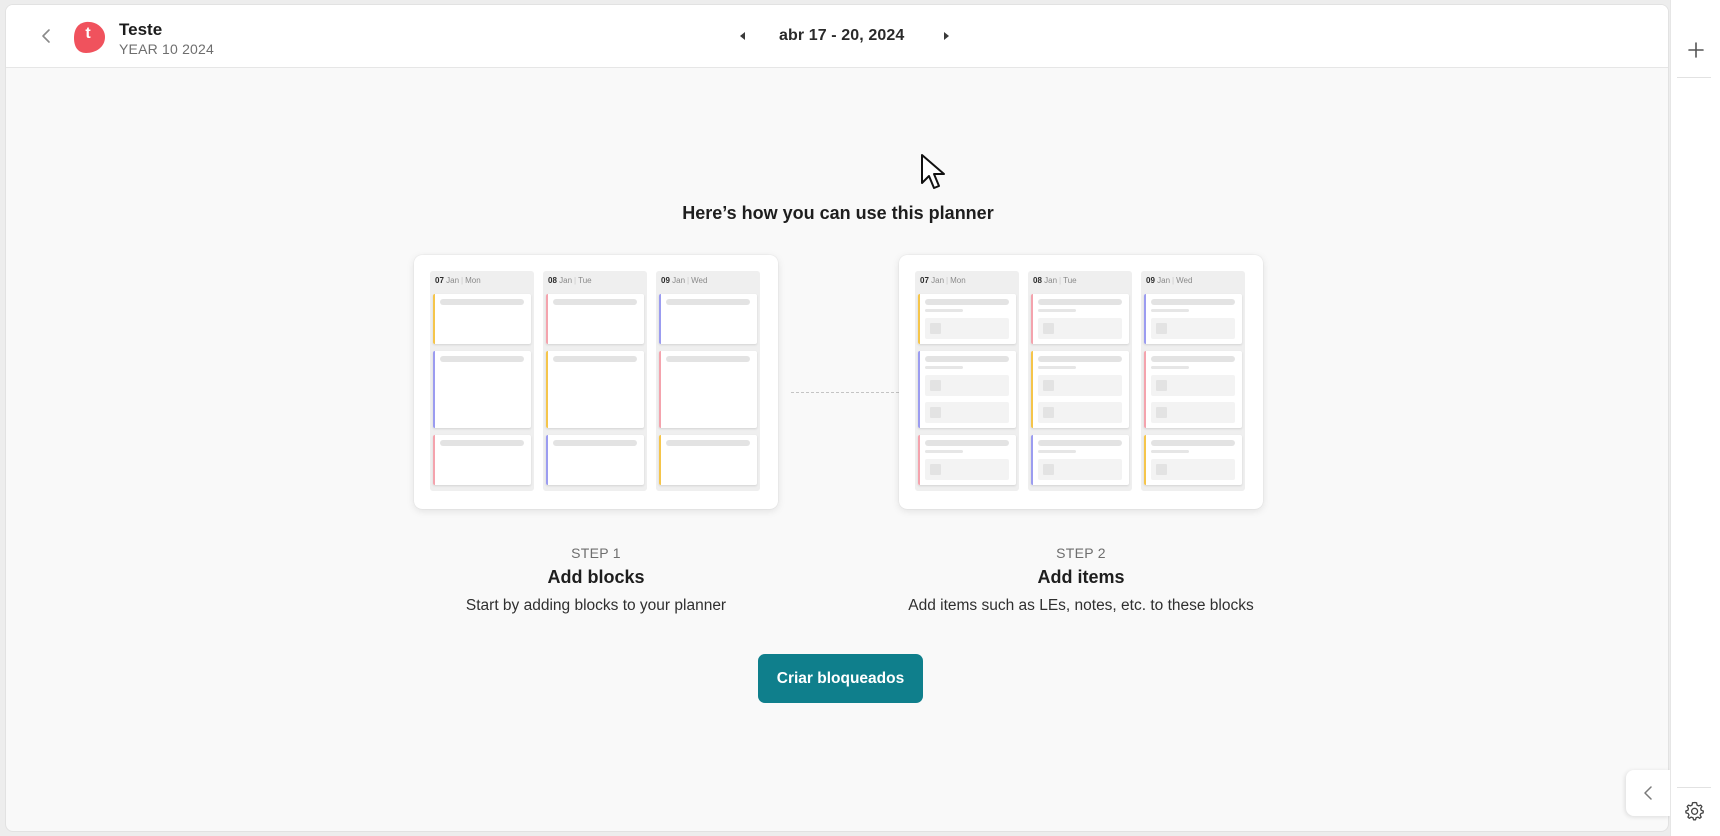  Describe the element at coordinates (88, 33) in the screenshot. I see `avatar-letter: t` at that location.